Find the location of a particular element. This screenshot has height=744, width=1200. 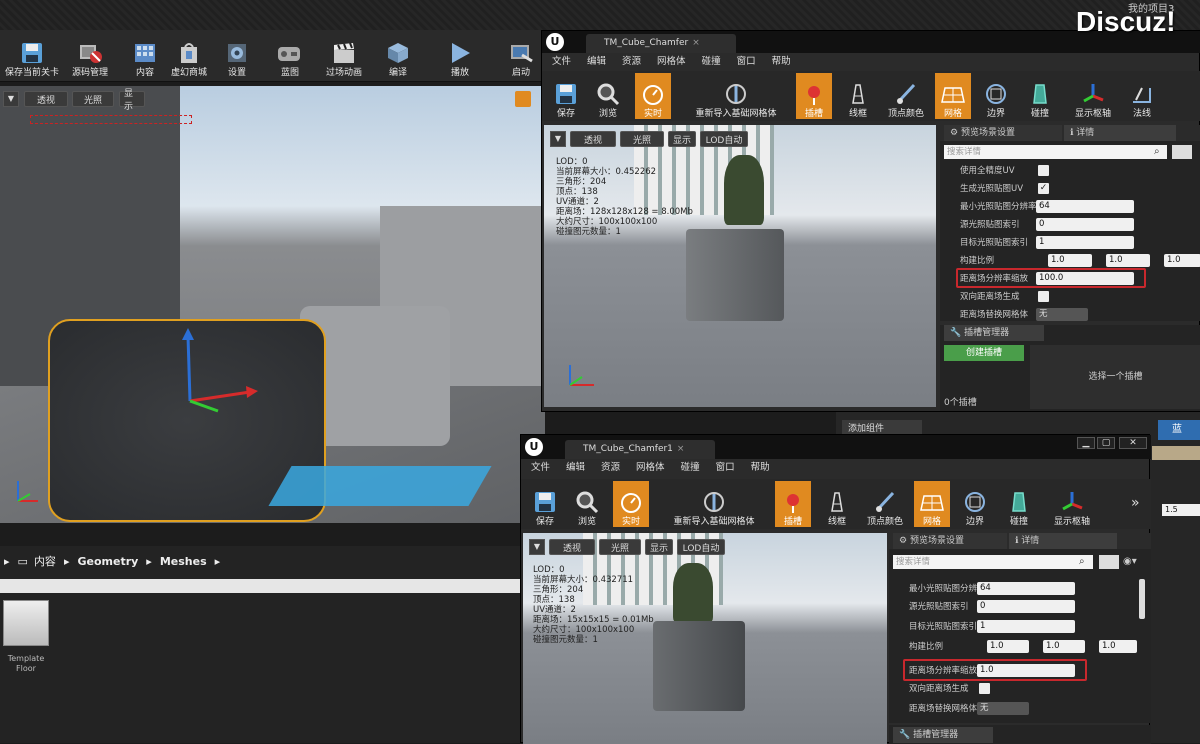

breadcrumb-item: 内容 is located at coordinates (45, 561).